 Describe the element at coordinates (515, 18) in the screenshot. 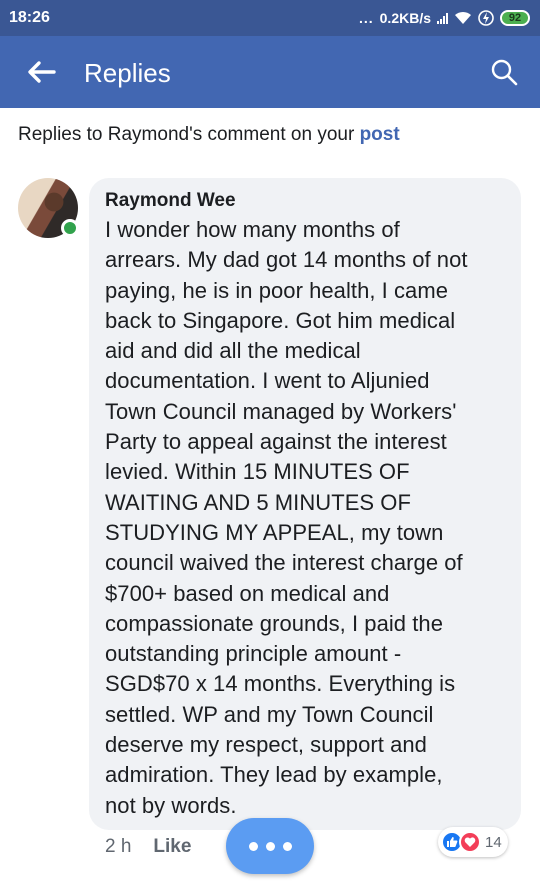

I see `battery-icon: 92` at that location.